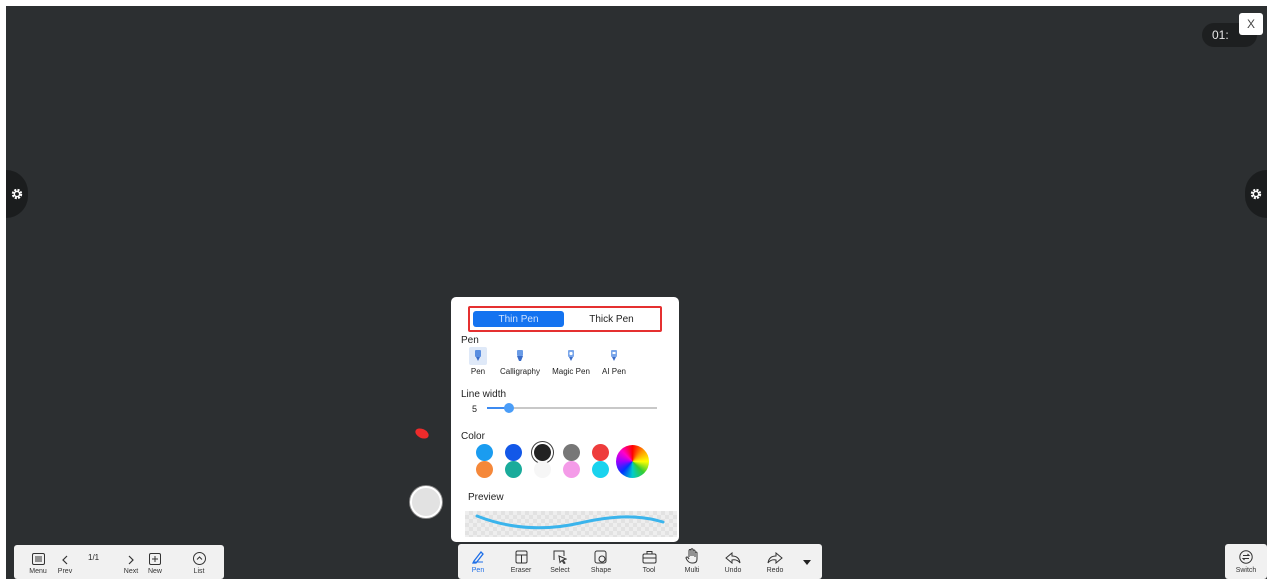 The image size is (1273, 579). Describe the element at coordinates (565, 319) in the screenshot. I see `pen-thickness-tabs: Thin Pen Thick Pen` at that location.